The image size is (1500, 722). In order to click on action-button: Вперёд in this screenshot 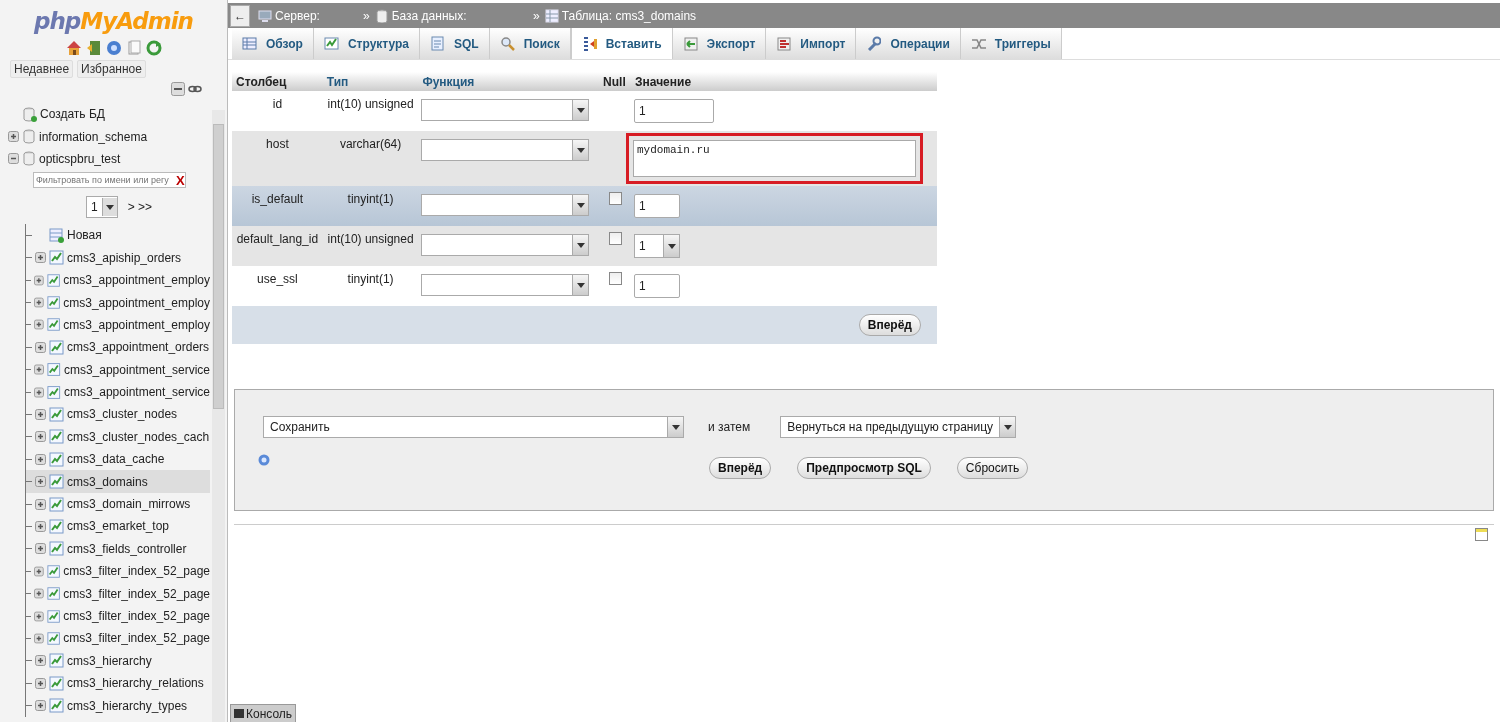, I will do `click(740, 468)`.